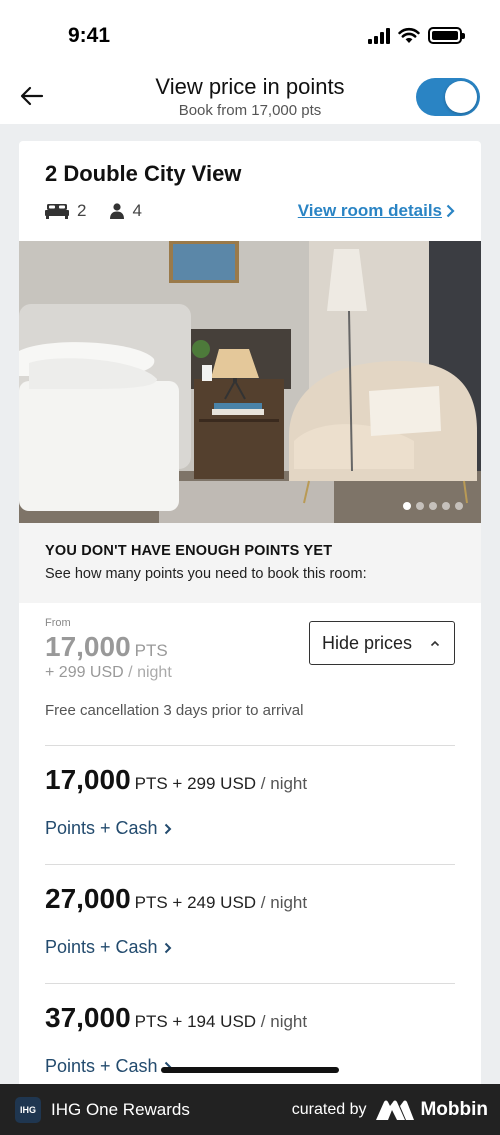  I want to click on curated-by-label: curated by, so click(329, 1109).